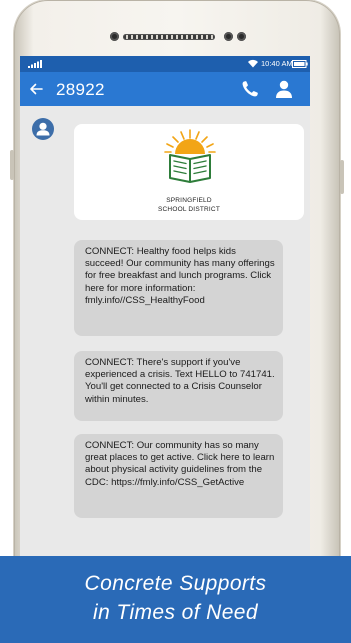  I want to click on phone-side-button-left, so click(12, 165).